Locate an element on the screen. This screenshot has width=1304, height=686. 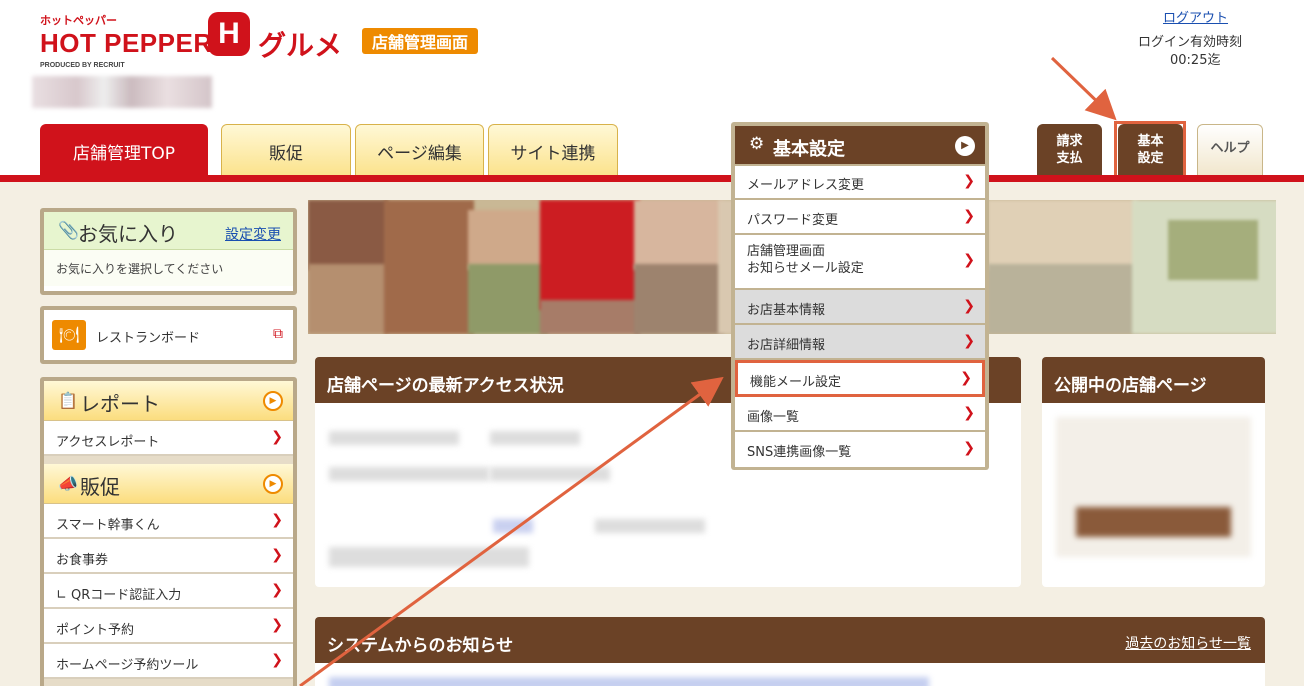
logo-small-text: ホットペッパー is located at coordinates (78, 21).